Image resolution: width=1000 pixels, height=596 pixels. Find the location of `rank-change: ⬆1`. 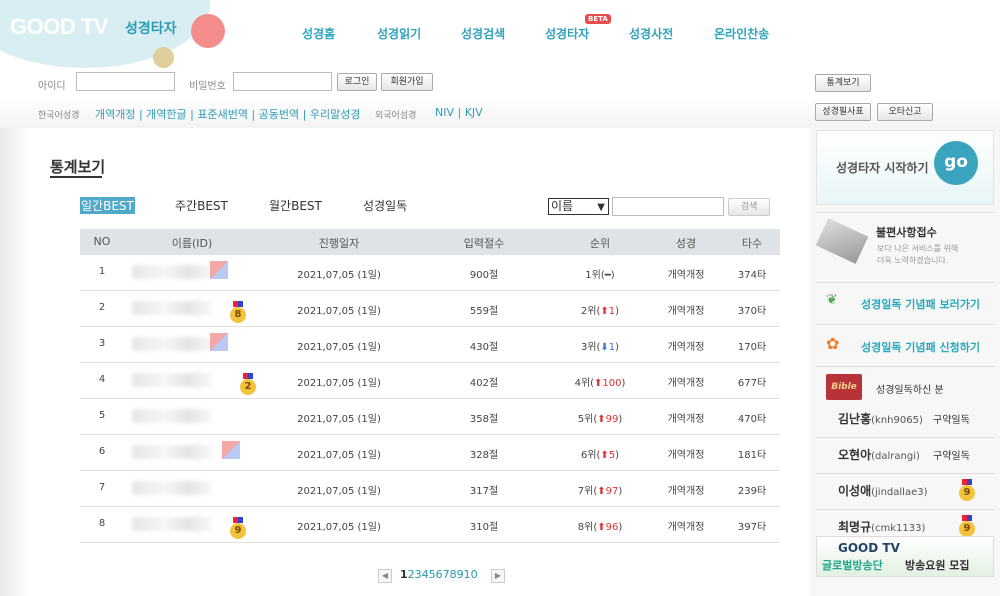

rank-change: ⬆1 is located at coordinates (608, 311).